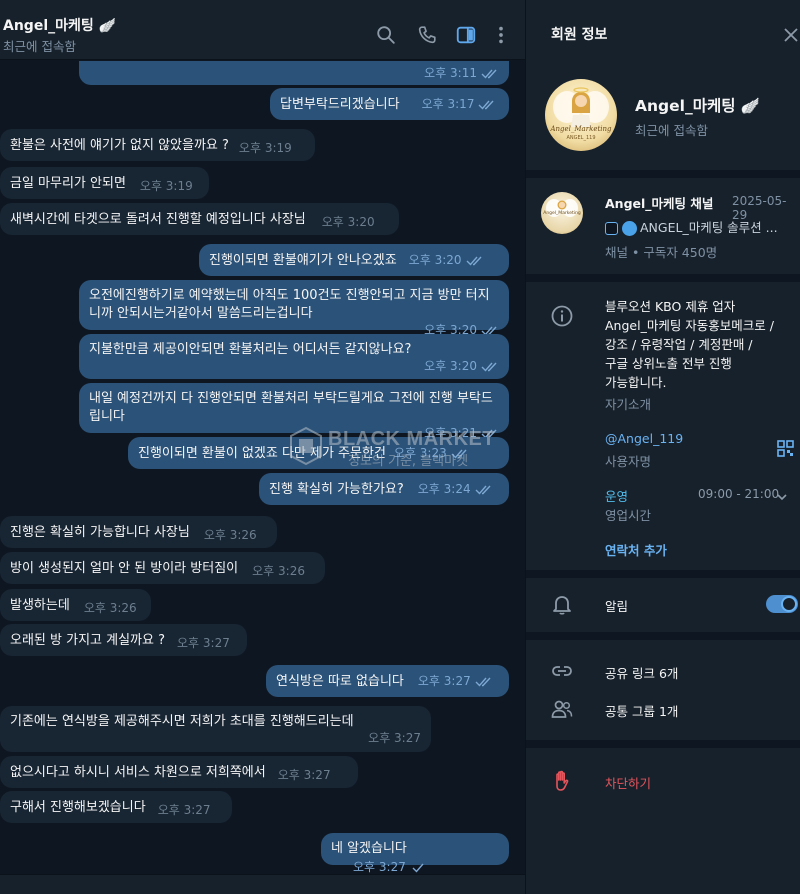 The height and width of the screenshot is (894, 800). I want to click on link-icon, so click(562, 671).